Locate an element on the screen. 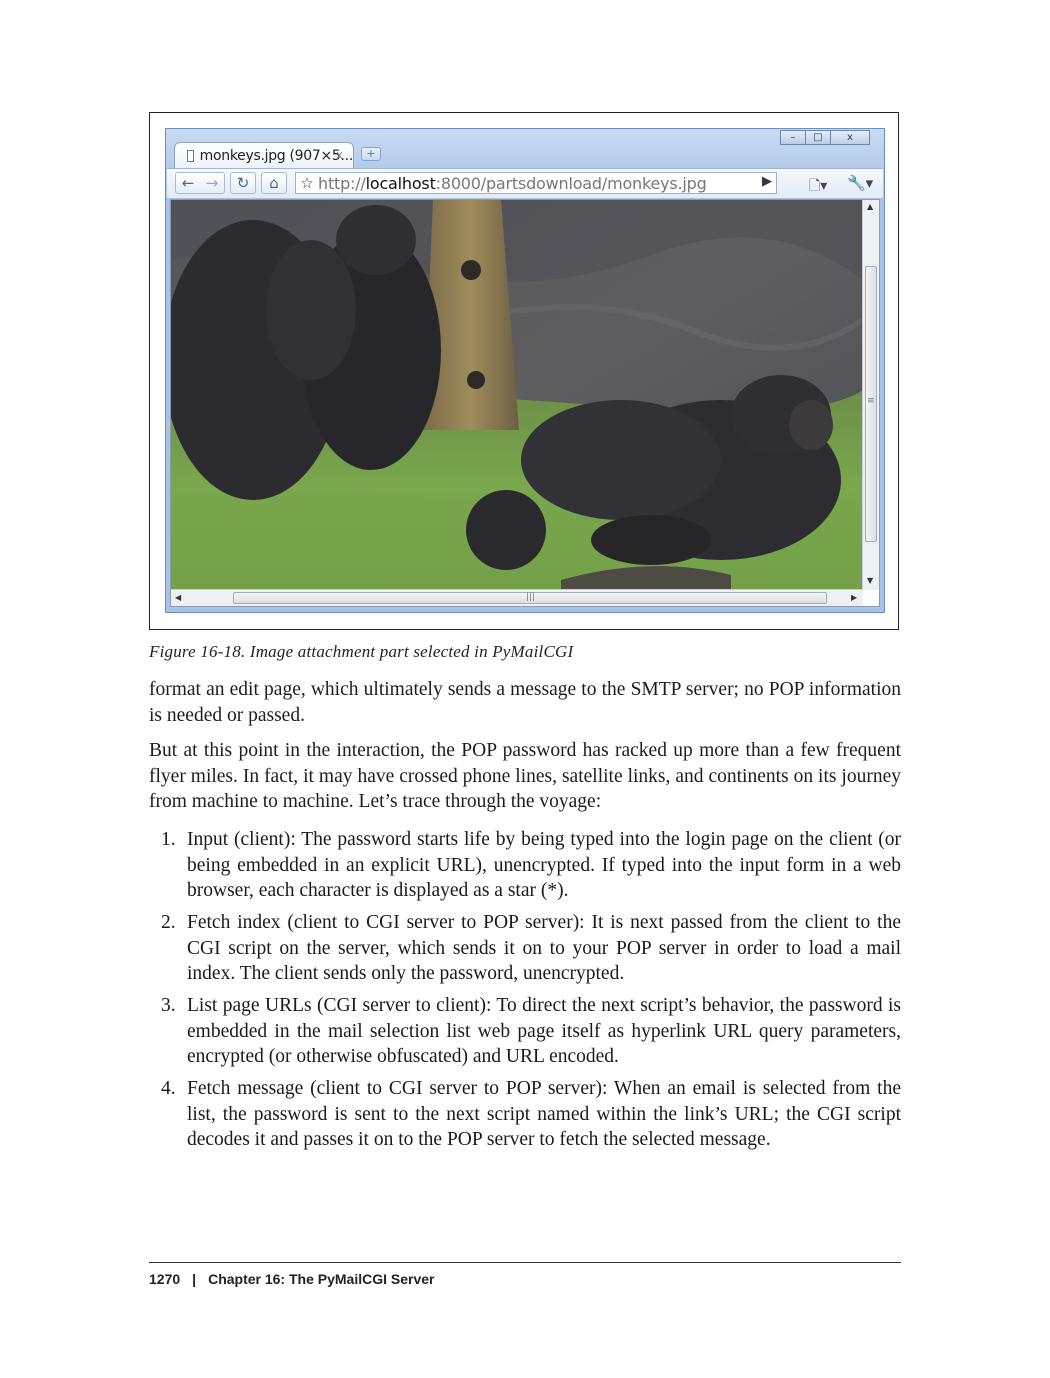  wrench-icon: 🔧▾ is located at coordinates (860, 183).